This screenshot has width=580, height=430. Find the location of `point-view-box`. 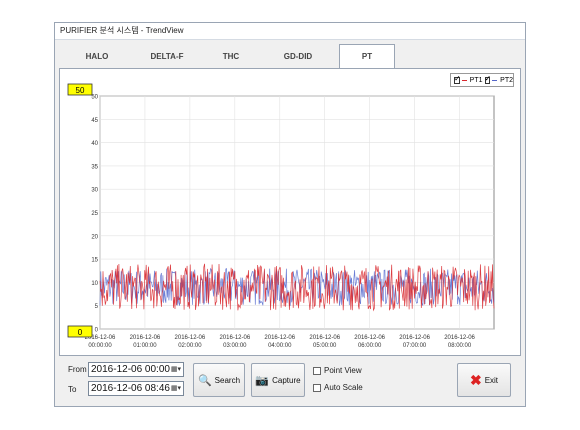

point-view-box is located at coordinates (317, 370).